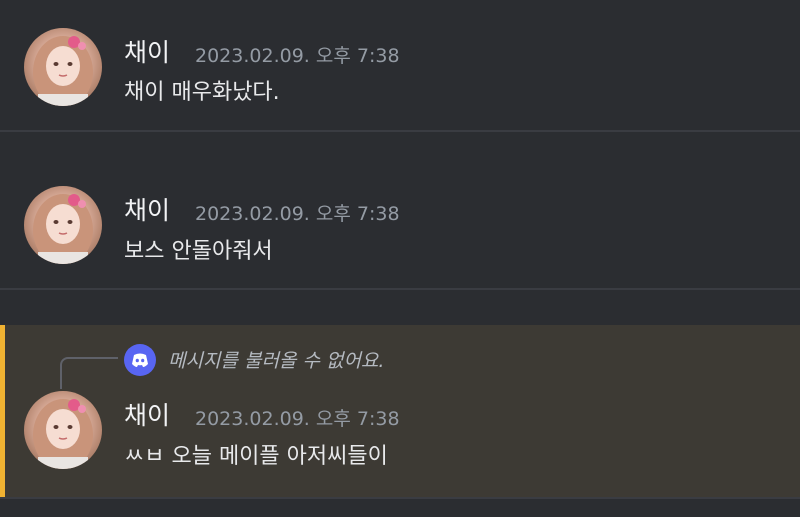  What do you see at coordinates (140, 360) in the screenshot?
I see `discord-icon` at bounding box center [140, 360].